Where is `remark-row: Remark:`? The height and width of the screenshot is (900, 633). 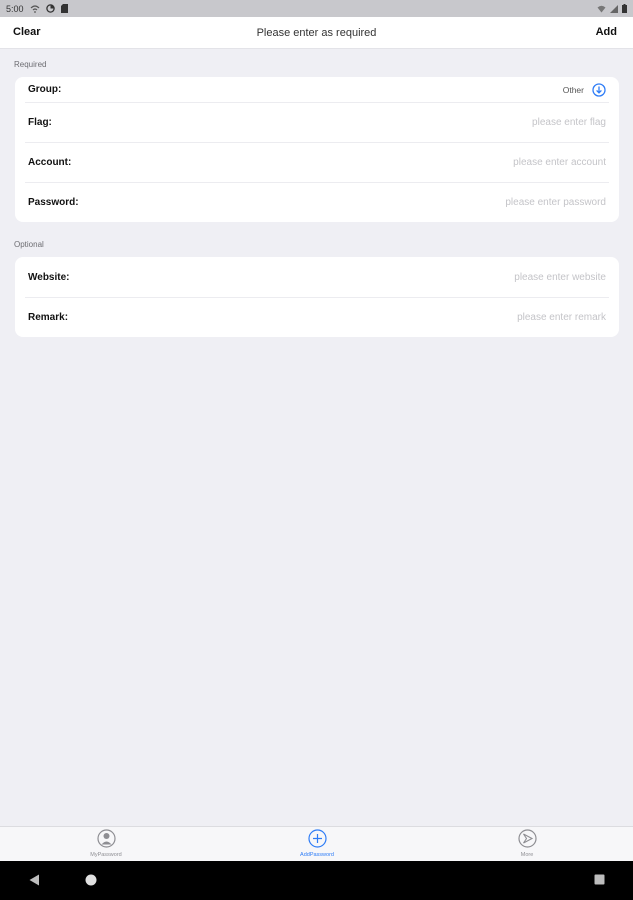
remark-row: Remark: is located at coordinates (317, 317).